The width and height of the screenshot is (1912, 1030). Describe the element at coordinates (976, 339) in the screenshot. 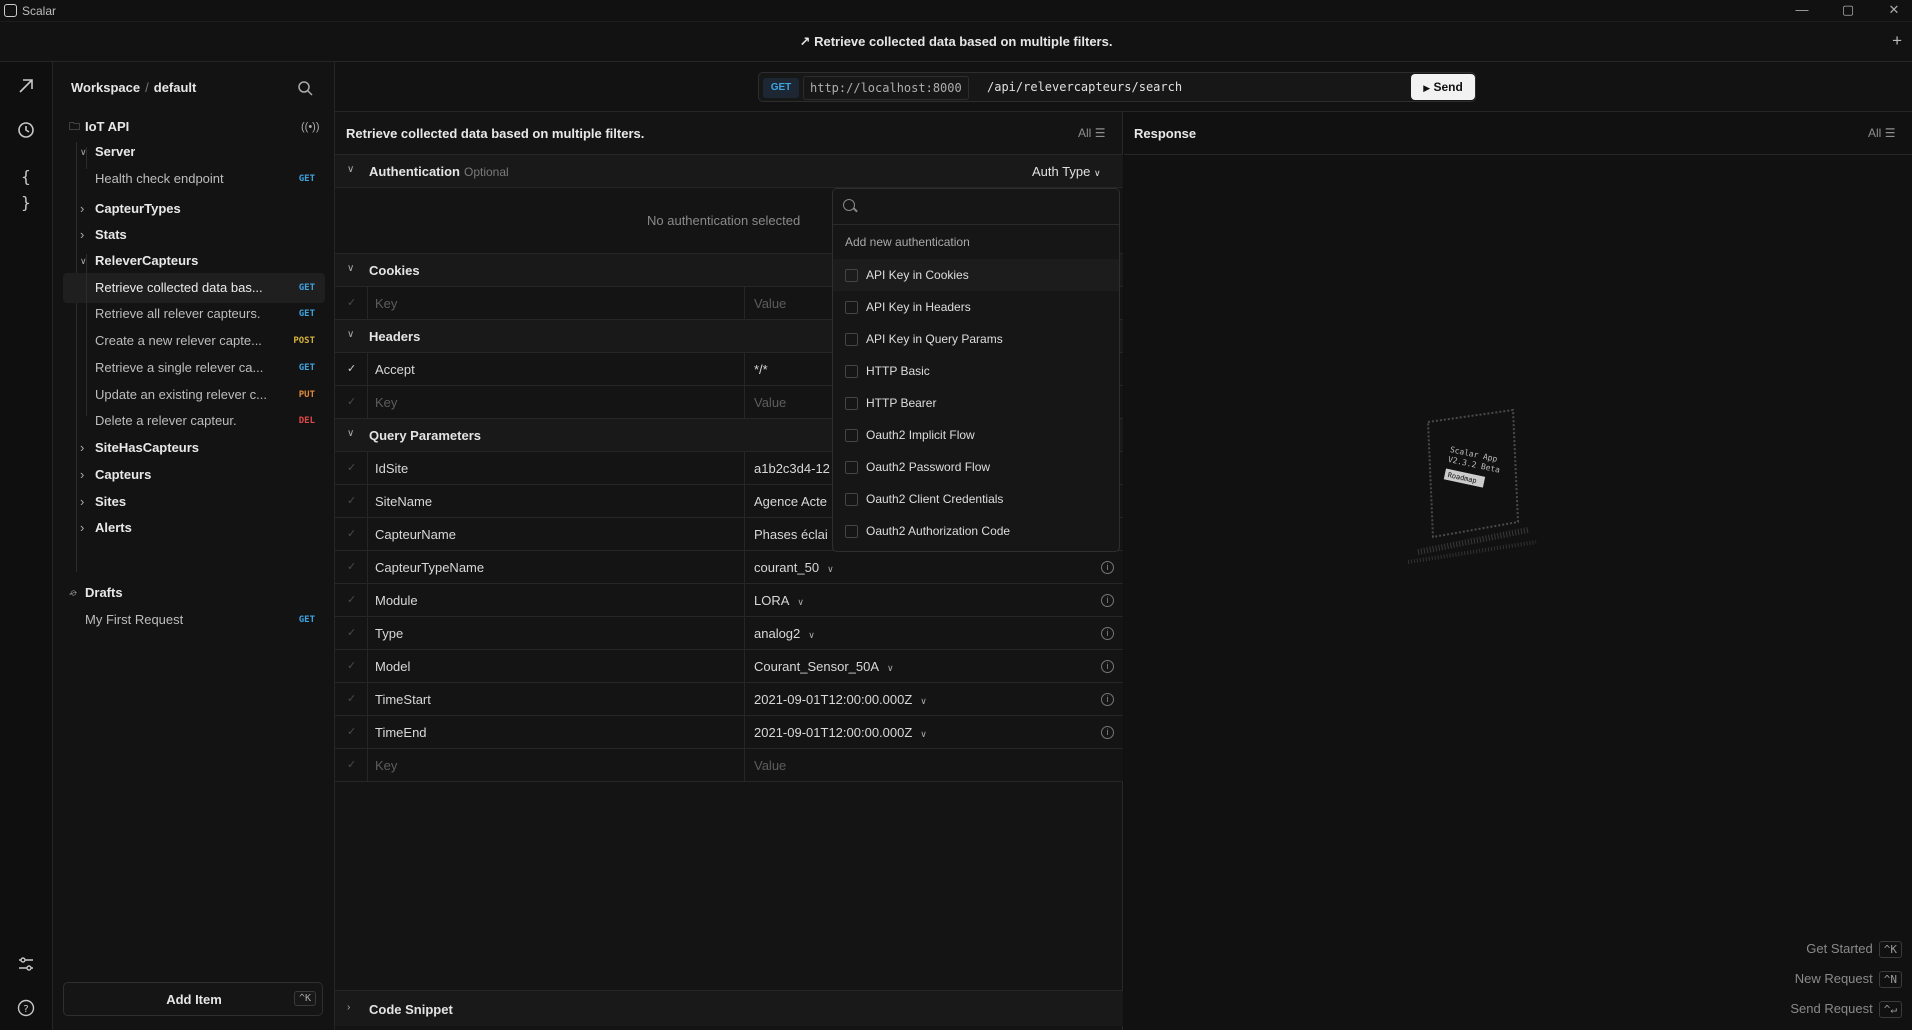

I see `auth-option-api-key-in-query-params: API Key in Query Params` at that location.